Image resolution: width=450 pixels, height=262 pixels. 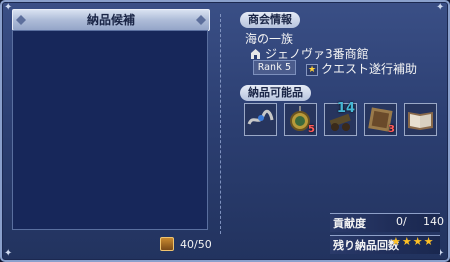 What do you see at coordinates (345, 108) in the screenshot?
I see `item-quantity: 14` at bounding box center [345, 108].